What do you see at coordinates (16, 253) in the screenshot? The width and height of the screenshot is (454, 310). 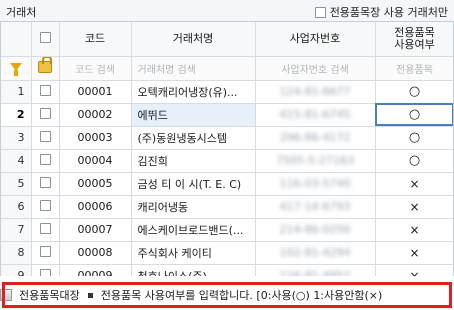 I see `row-number: 8` at bounding box center [16, 253].